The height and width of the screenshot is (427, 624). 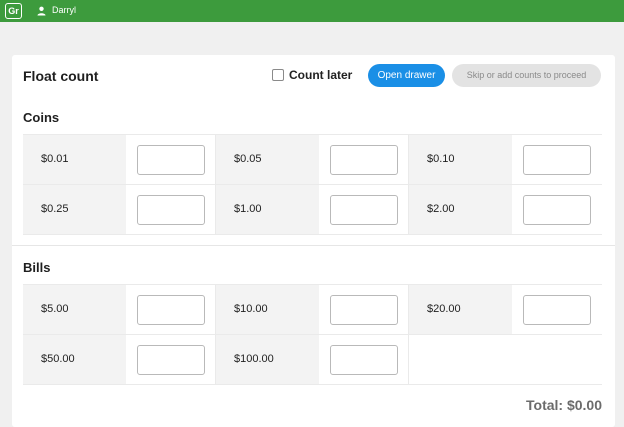 I want to click on page-title: Float count, so click(x=61, y=76).